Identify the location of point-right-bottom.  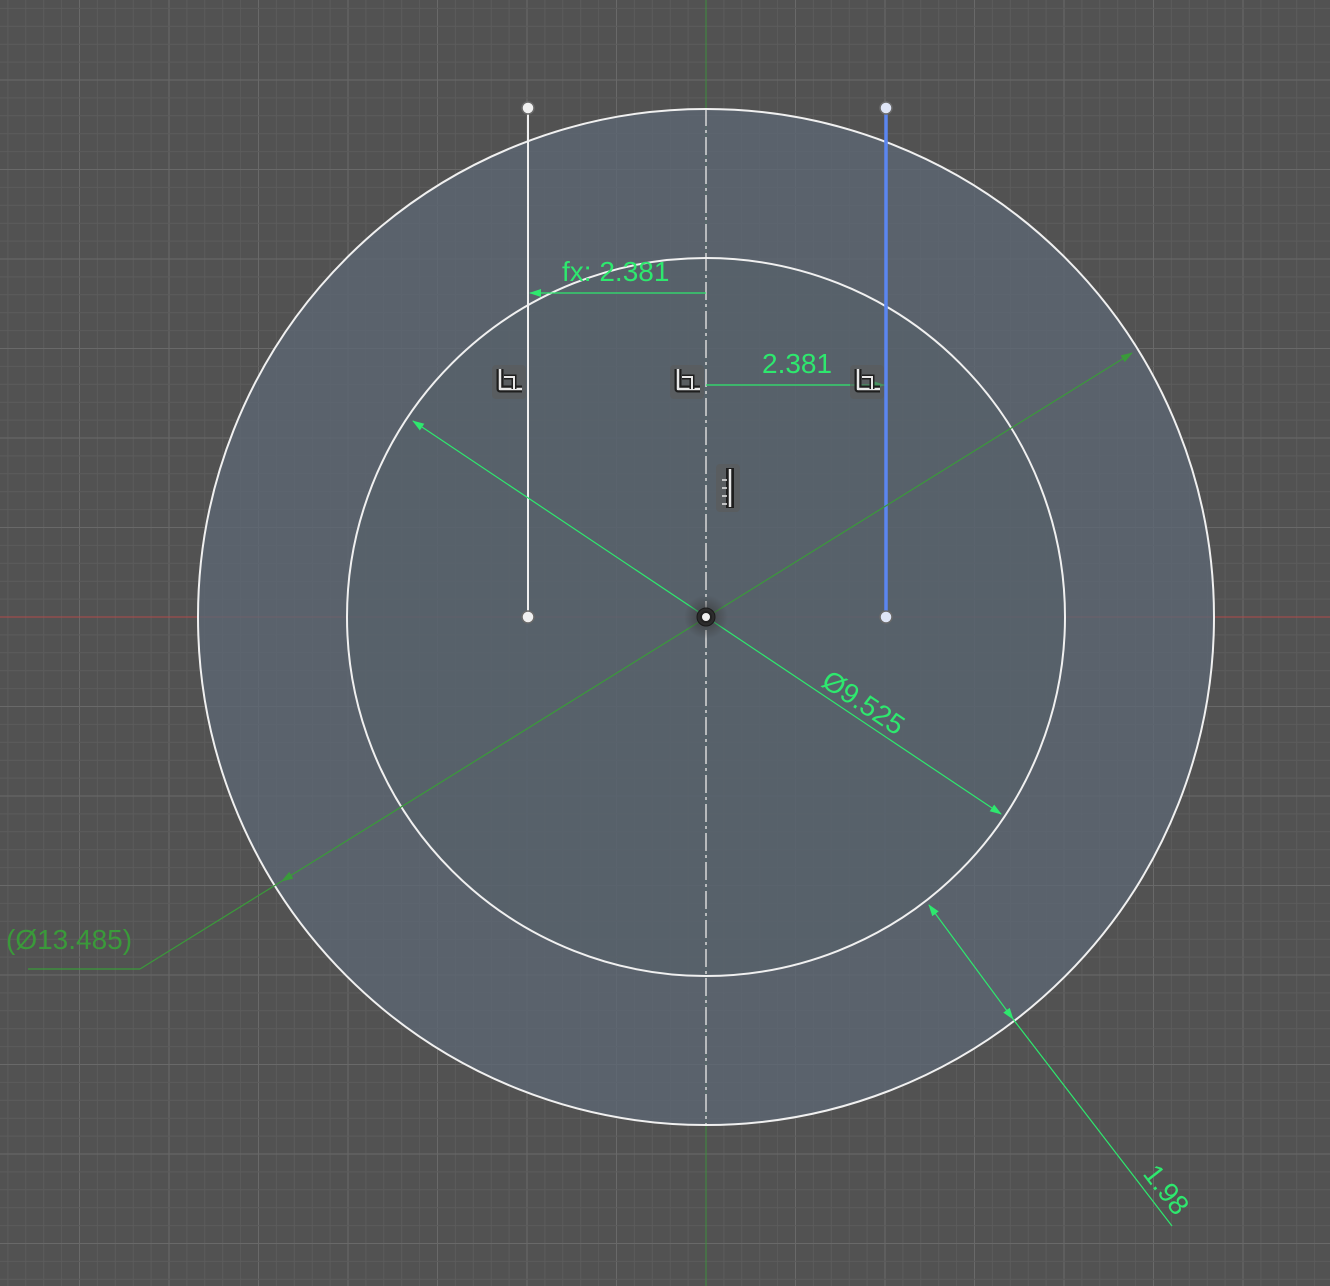
(886, 617).